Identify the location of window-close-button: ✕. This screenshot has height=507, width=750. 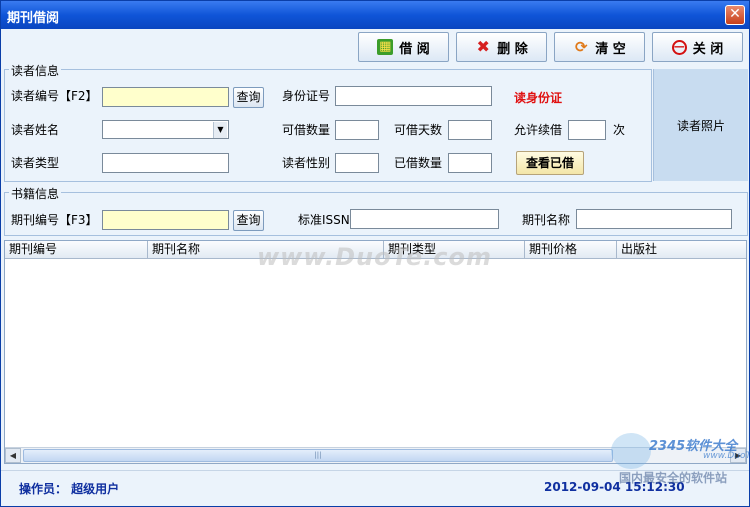
(735, 15).